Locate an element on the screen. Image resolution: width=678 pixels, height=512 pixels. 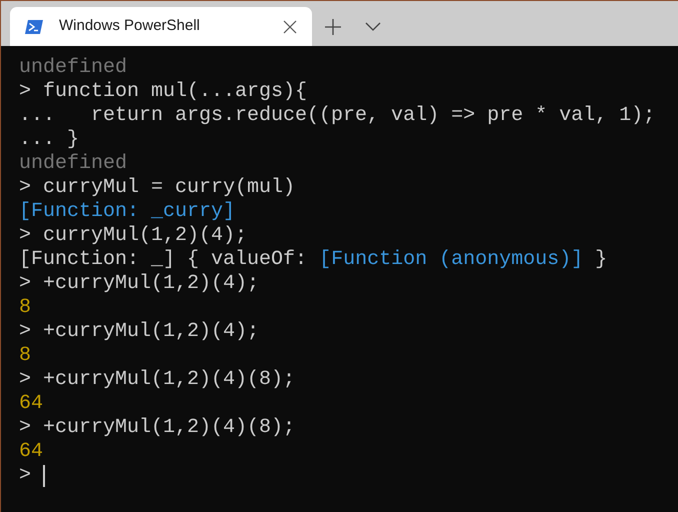
terminal-text: > function mul(...args){ is located at coordinates (163, 92).